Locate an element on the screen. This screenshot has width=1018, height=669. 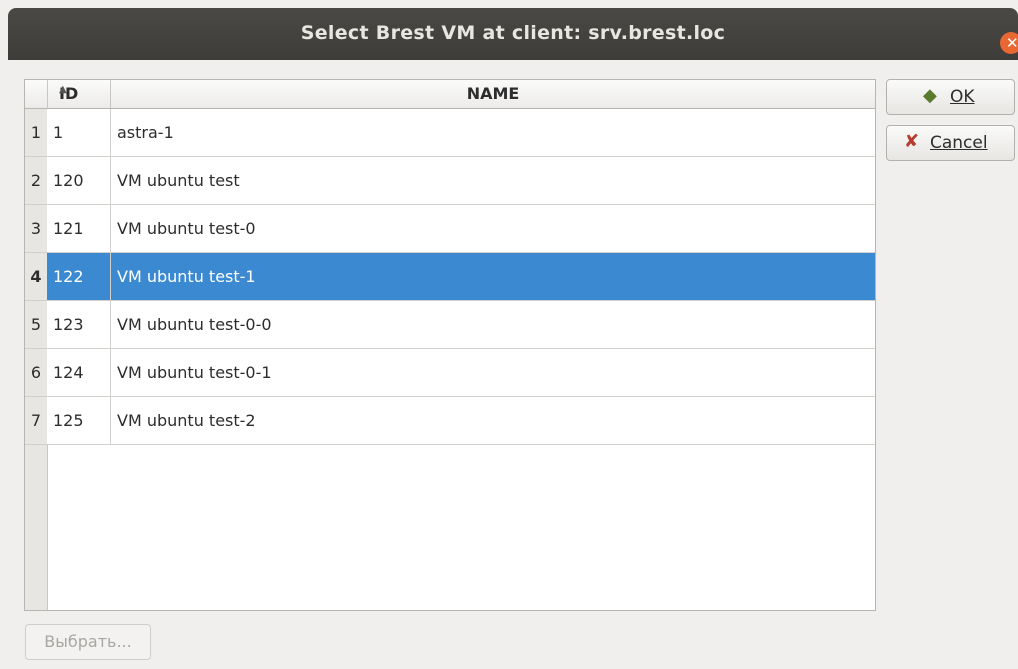
ok-button-label: OK is located at coordinates (962, 97).